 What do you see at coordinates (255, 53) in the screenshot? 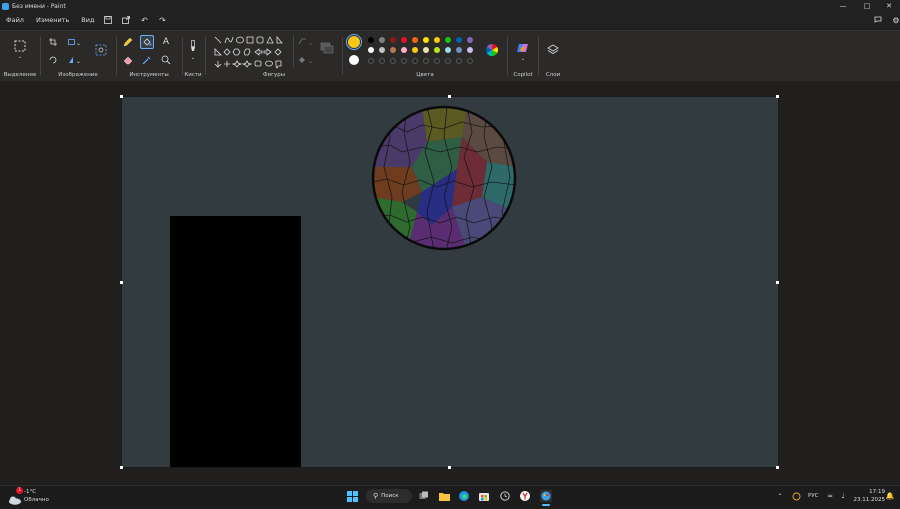
I see `shapes-gallery` at bounding box center [255, 53].